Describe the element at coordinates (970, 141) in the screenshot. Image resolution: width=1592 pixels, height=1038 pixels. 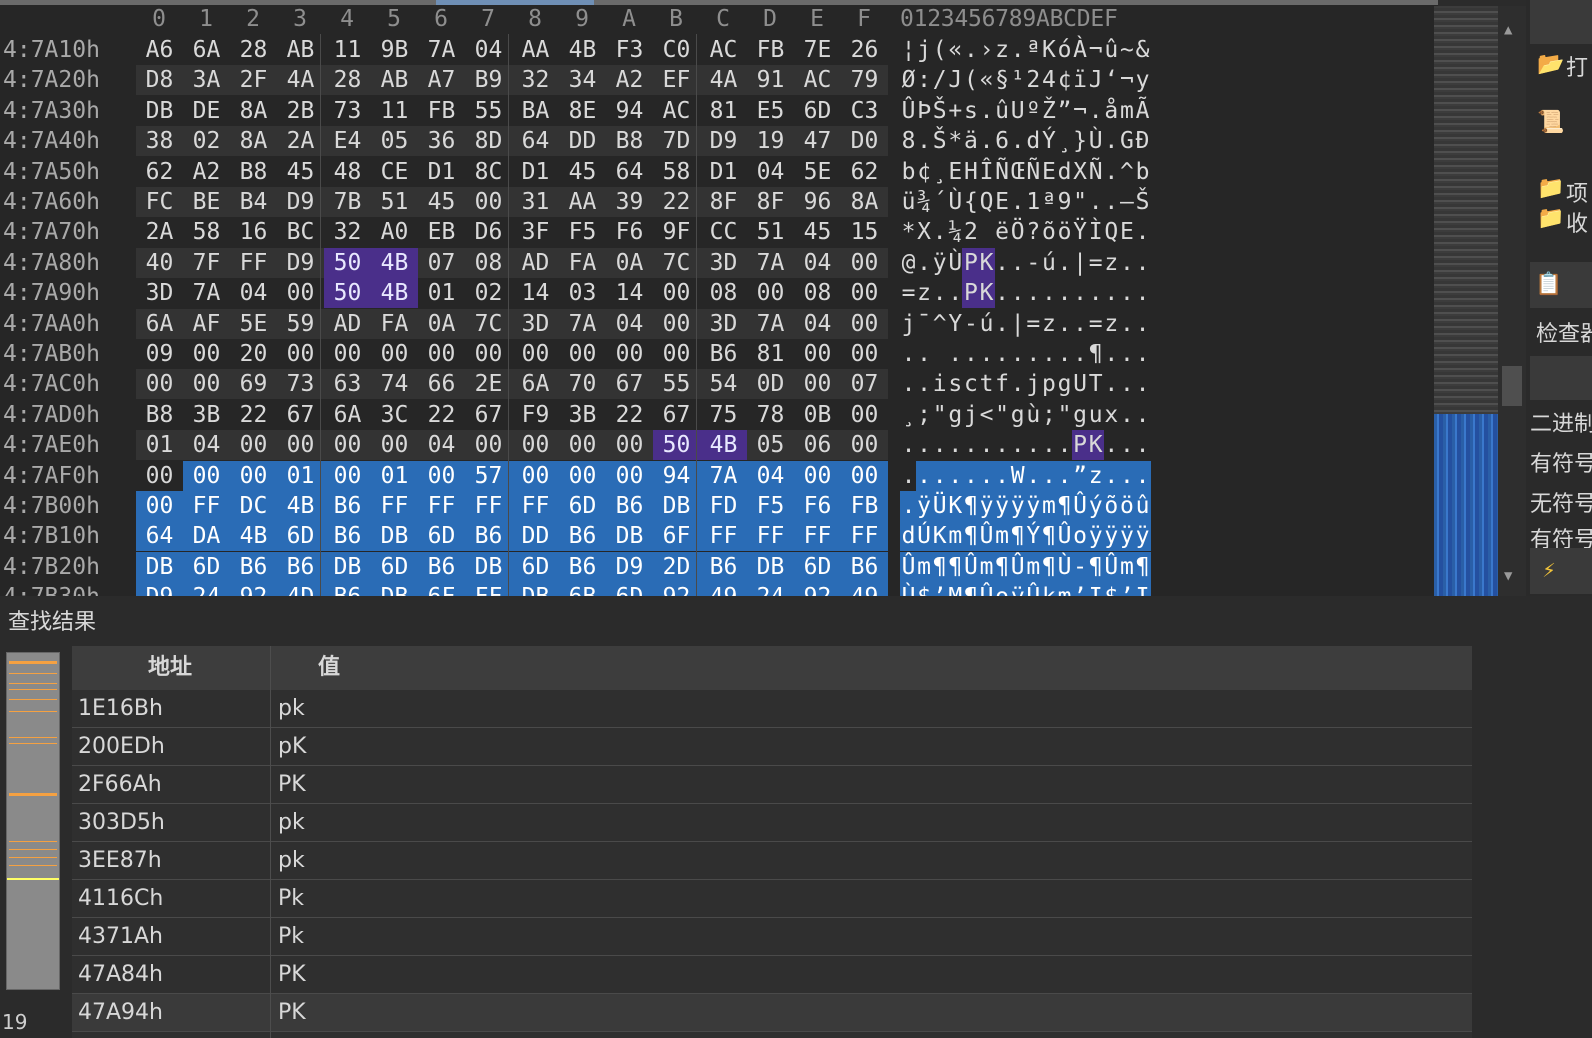
I see `ascii-char: ä` at that location.